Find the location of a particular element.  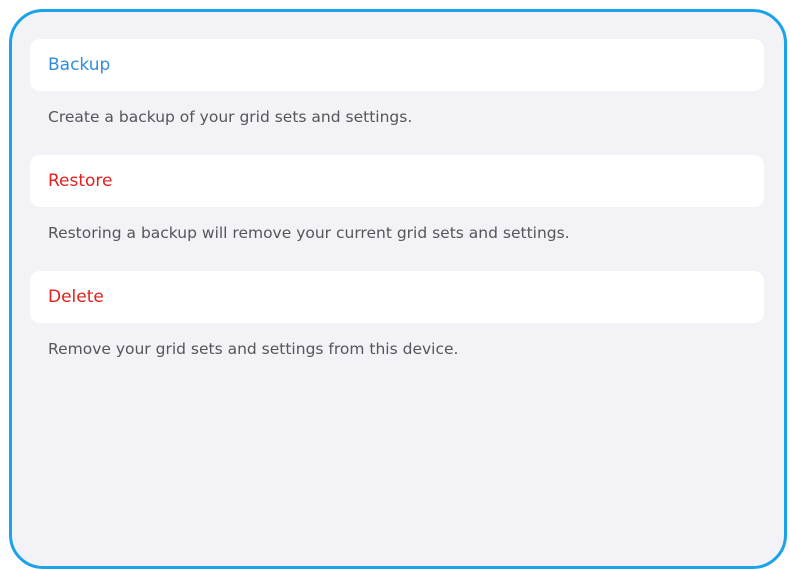

restore-label: Restore is located at coordinates (80, 181).